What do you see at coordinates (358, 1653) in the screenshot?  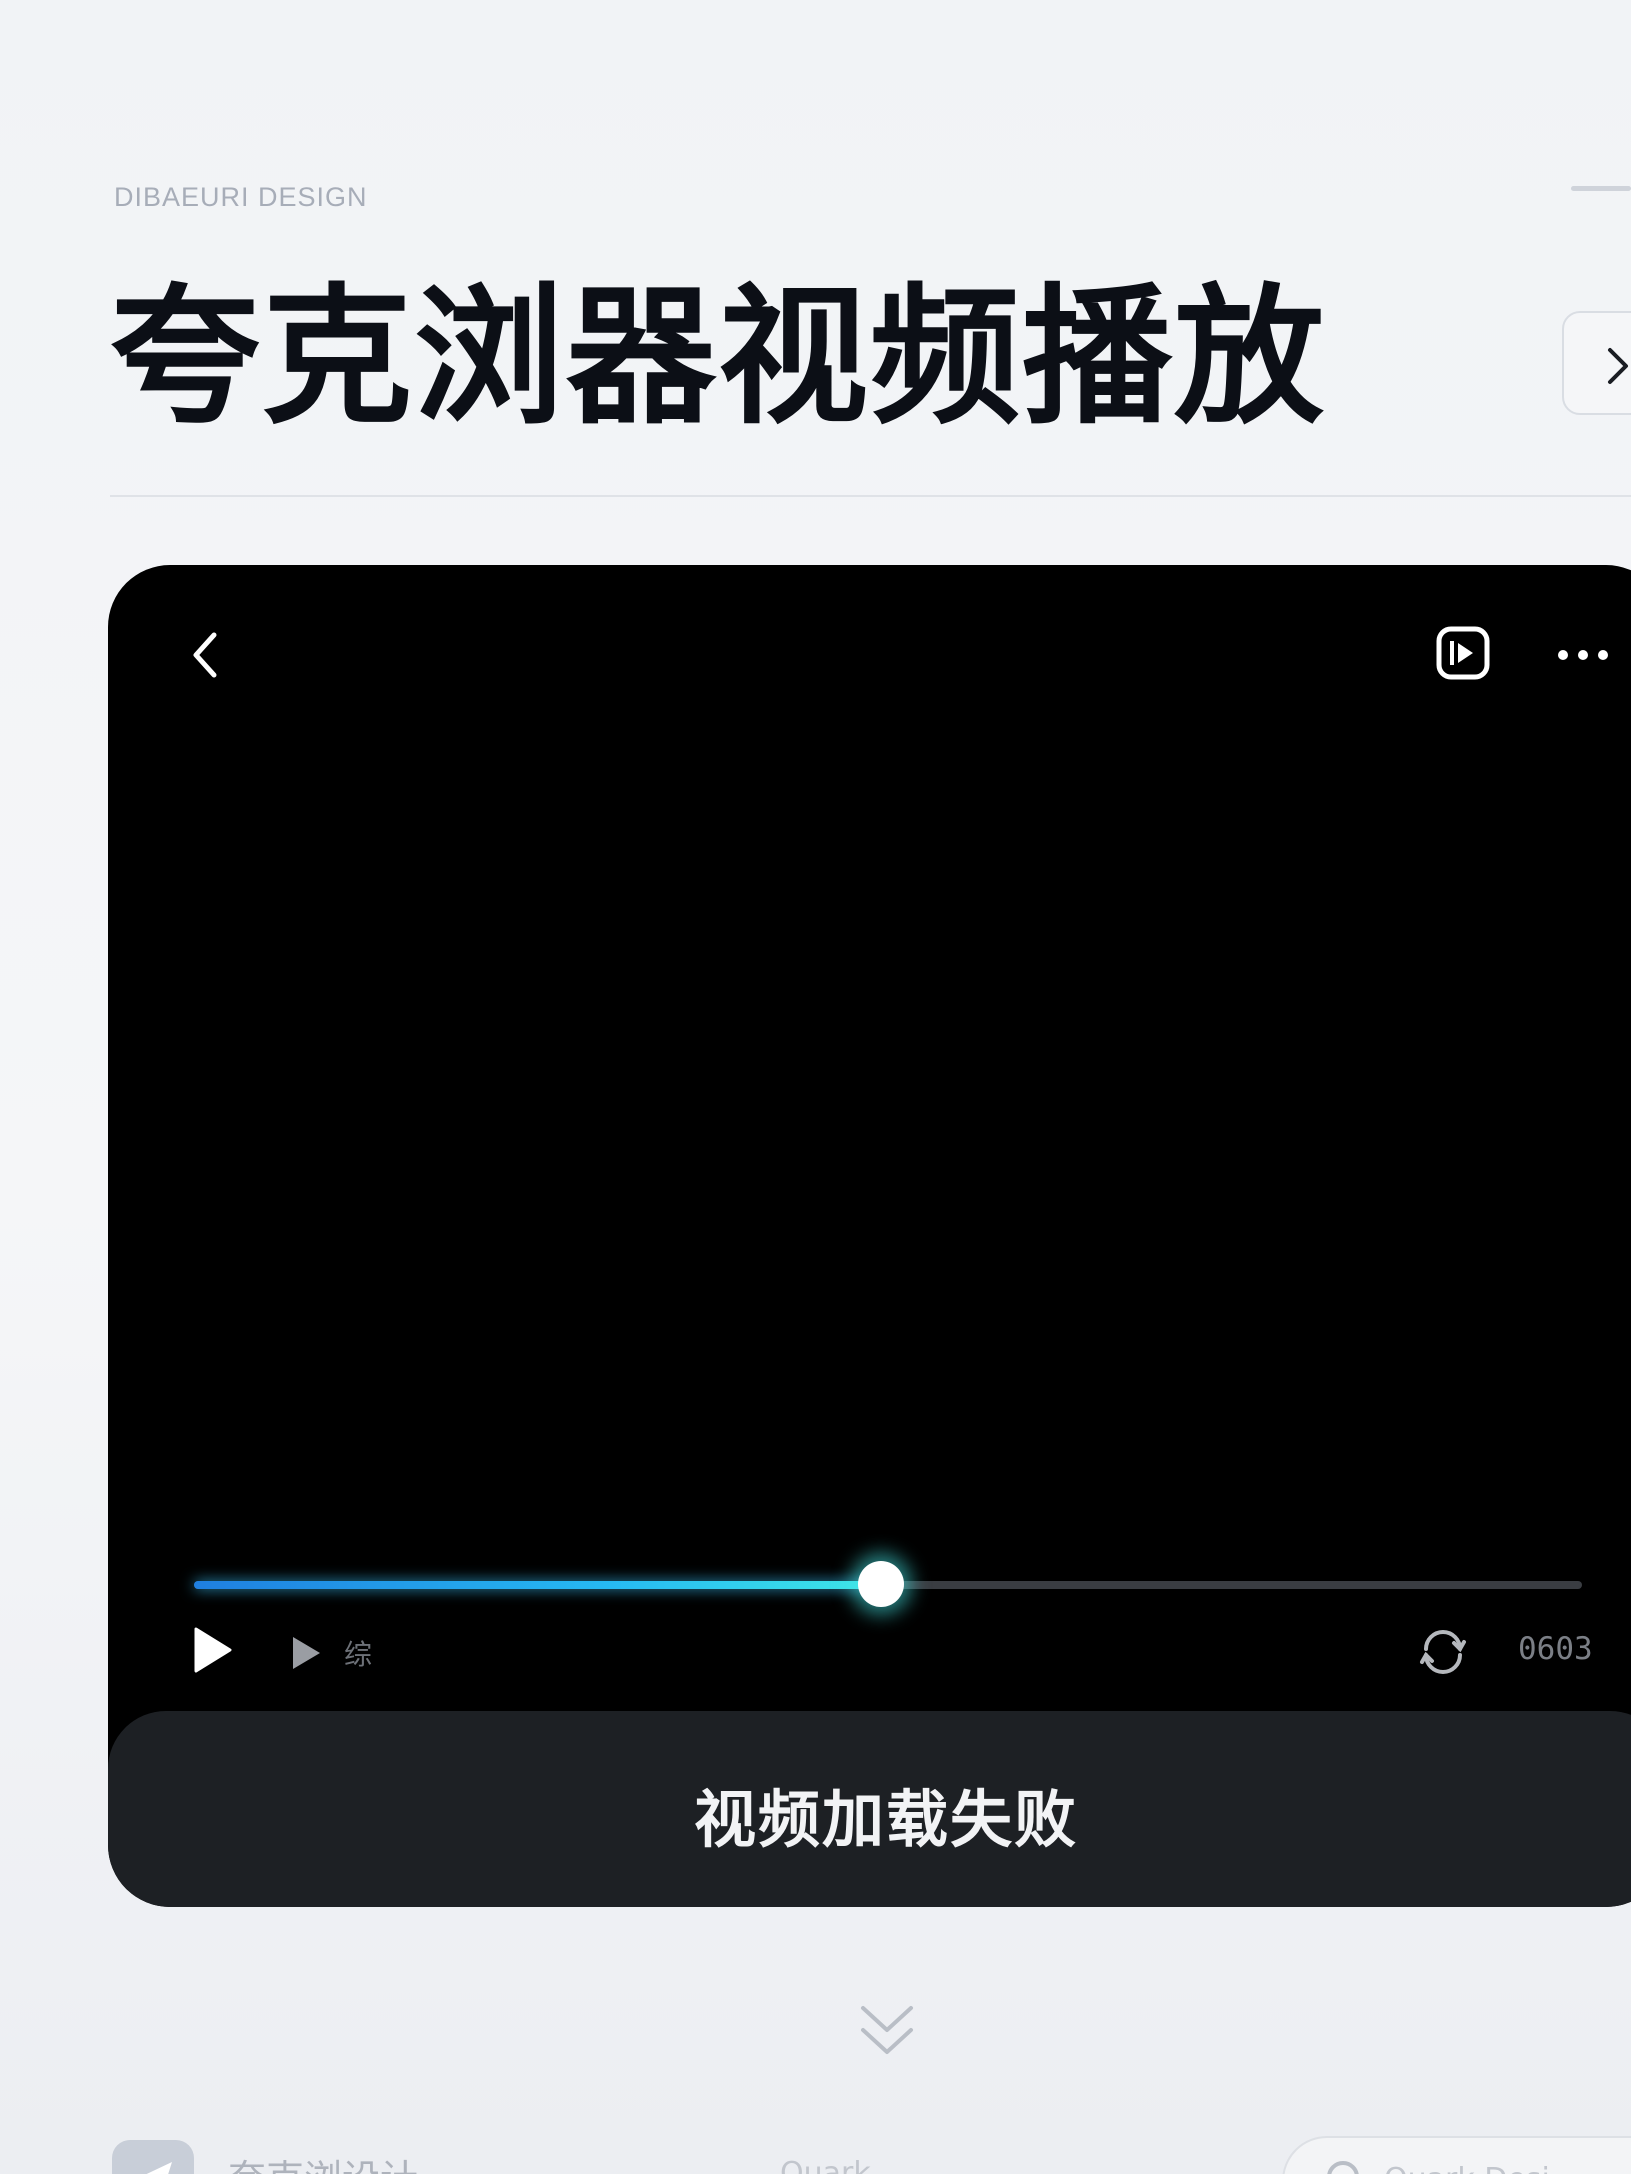 I see `speed-label: 综` at bounding box center [358, 1653].